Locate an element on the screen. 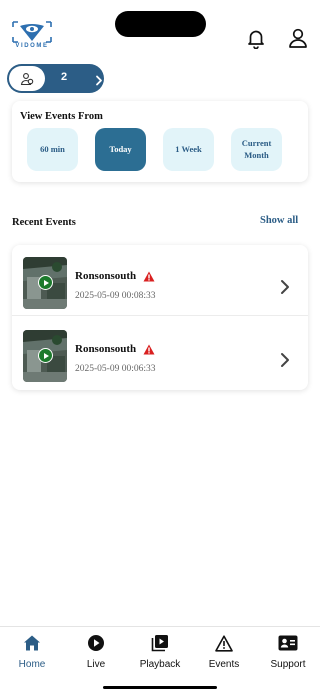 The height and width of the screenshot is (696, 320). range-60-min: 60 min is located at coordinates (52, 149).